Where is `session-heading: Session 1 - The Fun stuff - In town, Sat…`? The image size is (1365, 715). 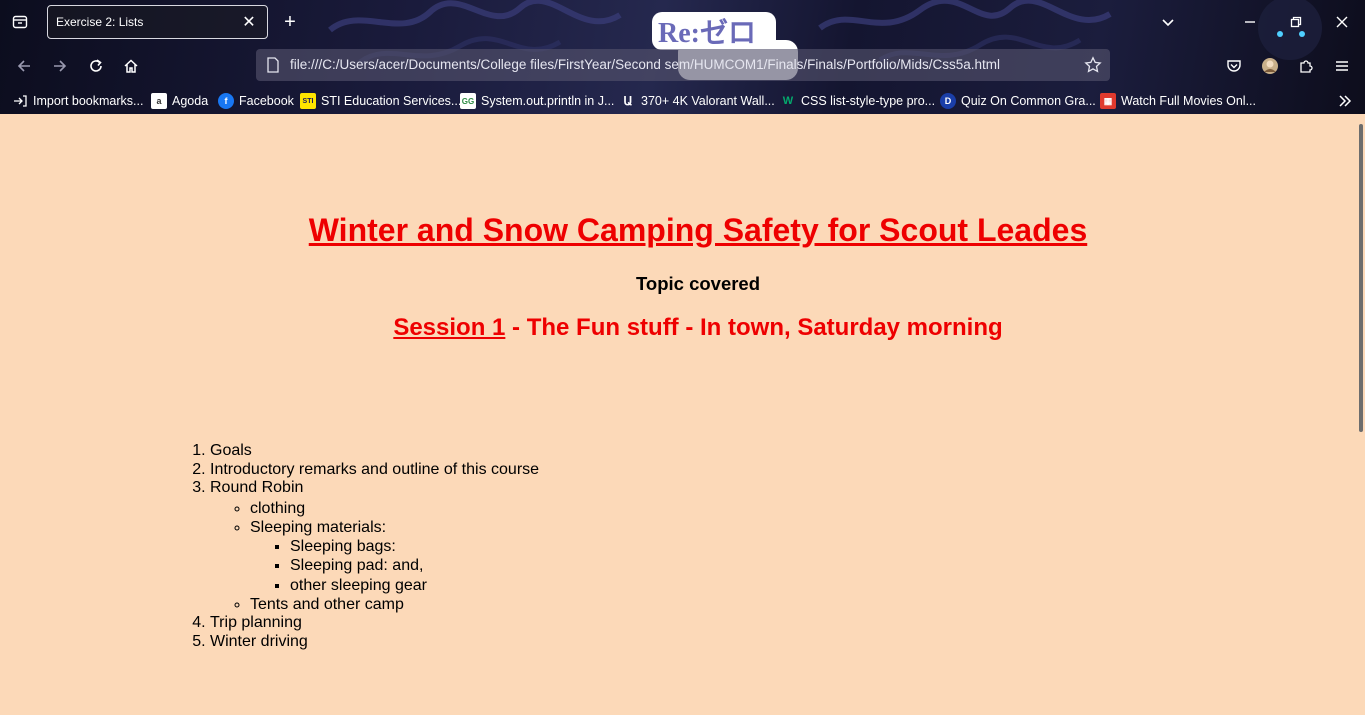
session-heading: Session 1 - The Fun stuff - In town, Sat… is located at coordinates (682, 328).